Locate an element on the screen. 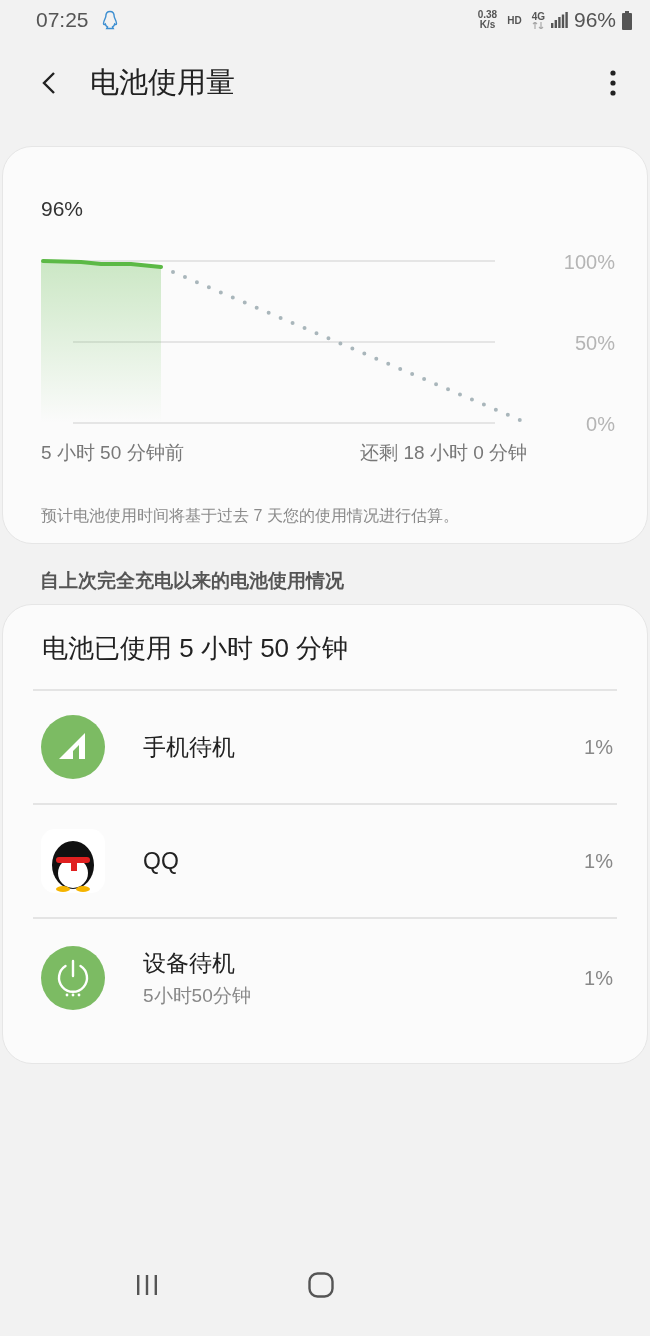 The height and width of the screenshot is (1336, 650). hd-indicator: HD is located at coordinates (514, 20).